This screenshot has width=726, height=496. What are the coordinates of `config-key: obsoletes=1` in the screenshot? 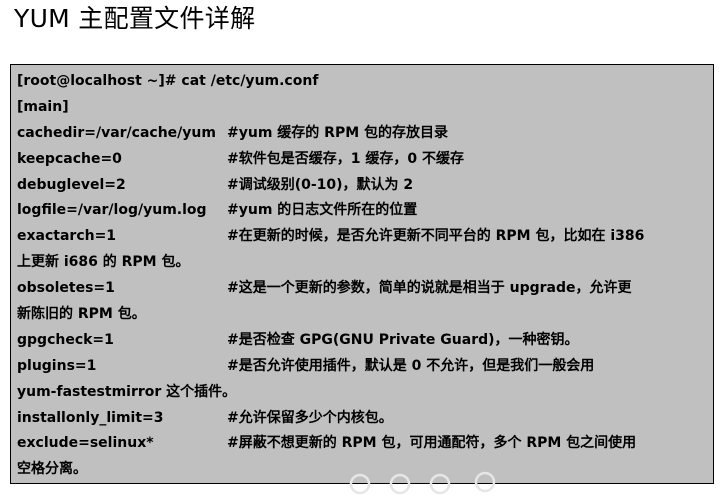 It's located at (66, 288).